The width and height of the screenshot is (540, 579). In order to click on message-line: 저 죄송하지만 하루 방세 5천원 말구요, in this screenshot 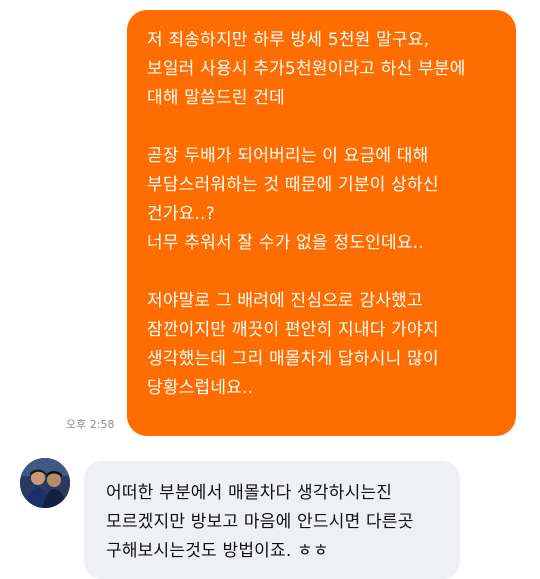, I will do `click(288, 40)`.